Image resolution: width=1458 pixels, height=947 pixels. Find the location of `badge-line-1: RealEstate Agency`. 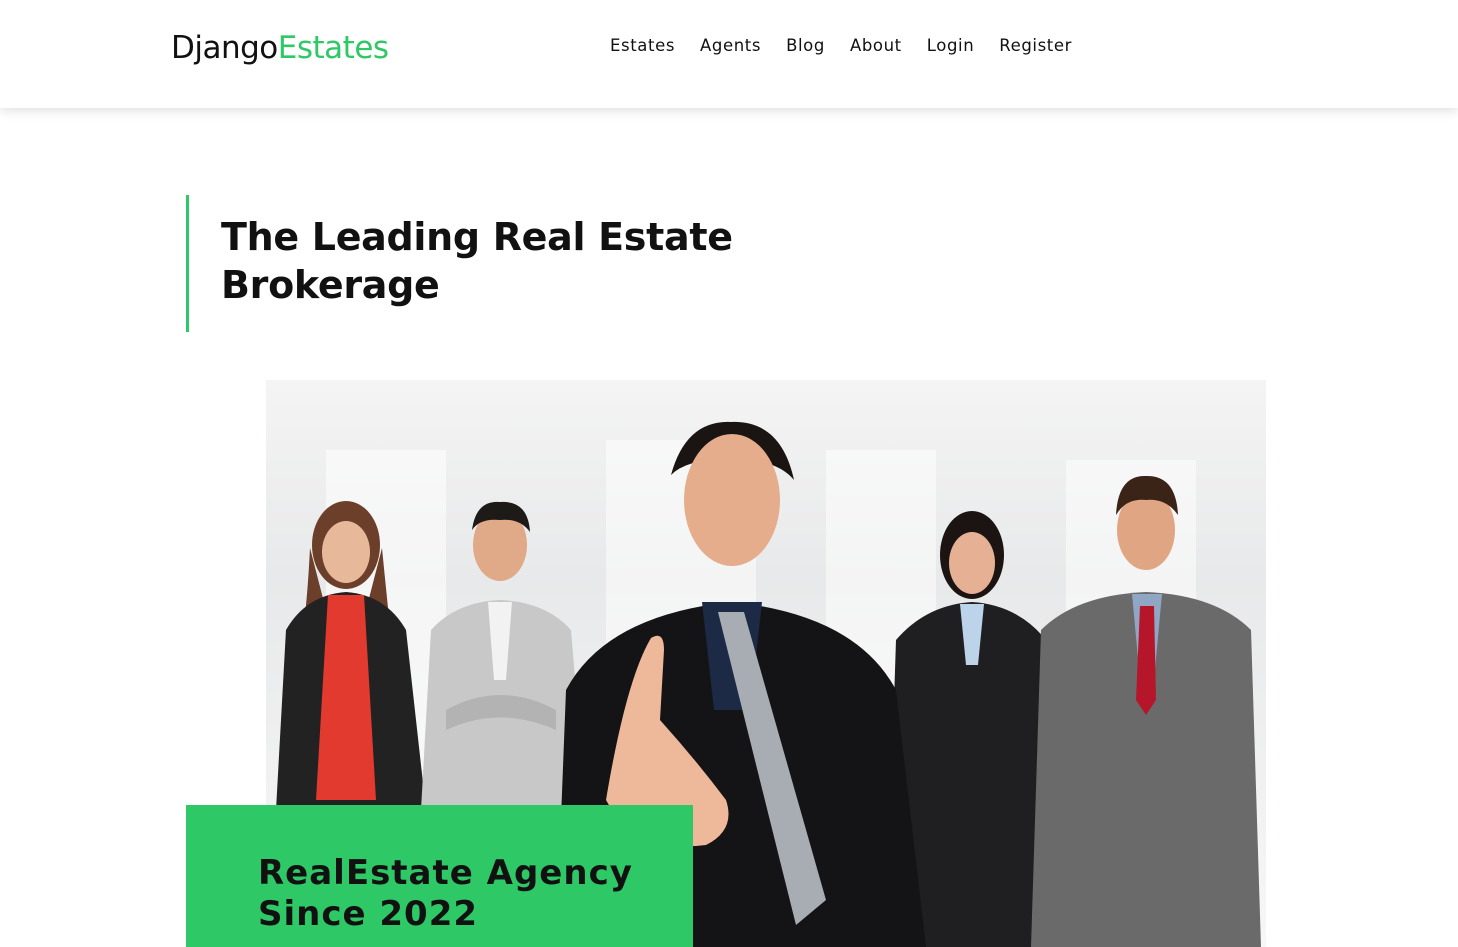

badge-line-1: RealEstate Agency is located at coordinates (445, 873).